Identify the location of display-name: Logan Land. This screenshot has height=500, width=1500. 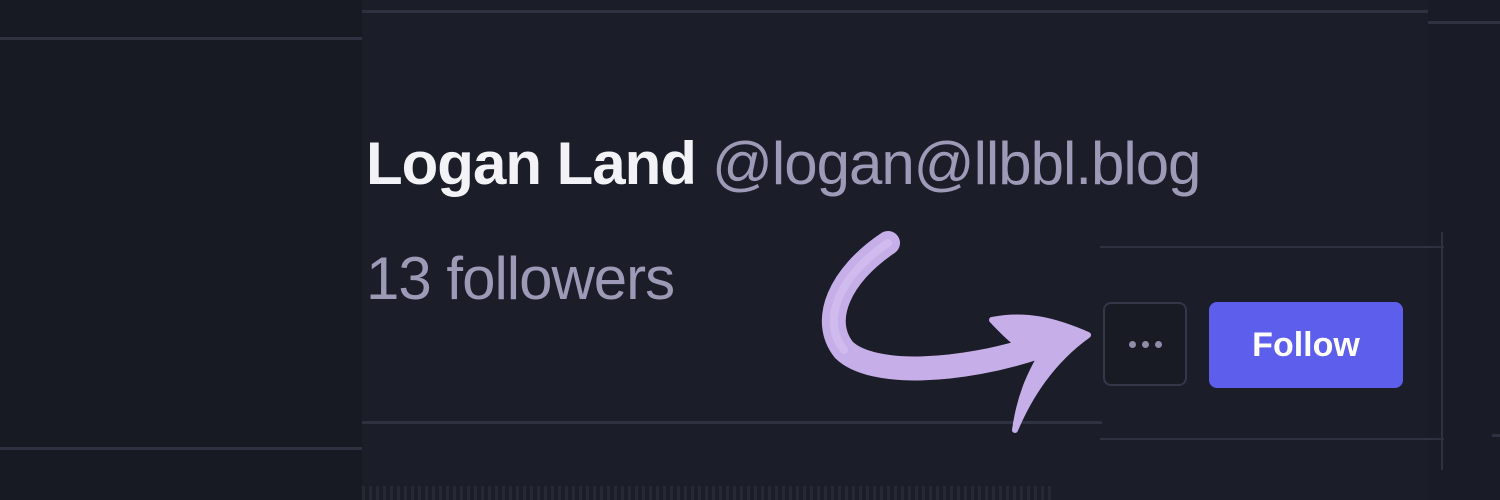
(531, 163).